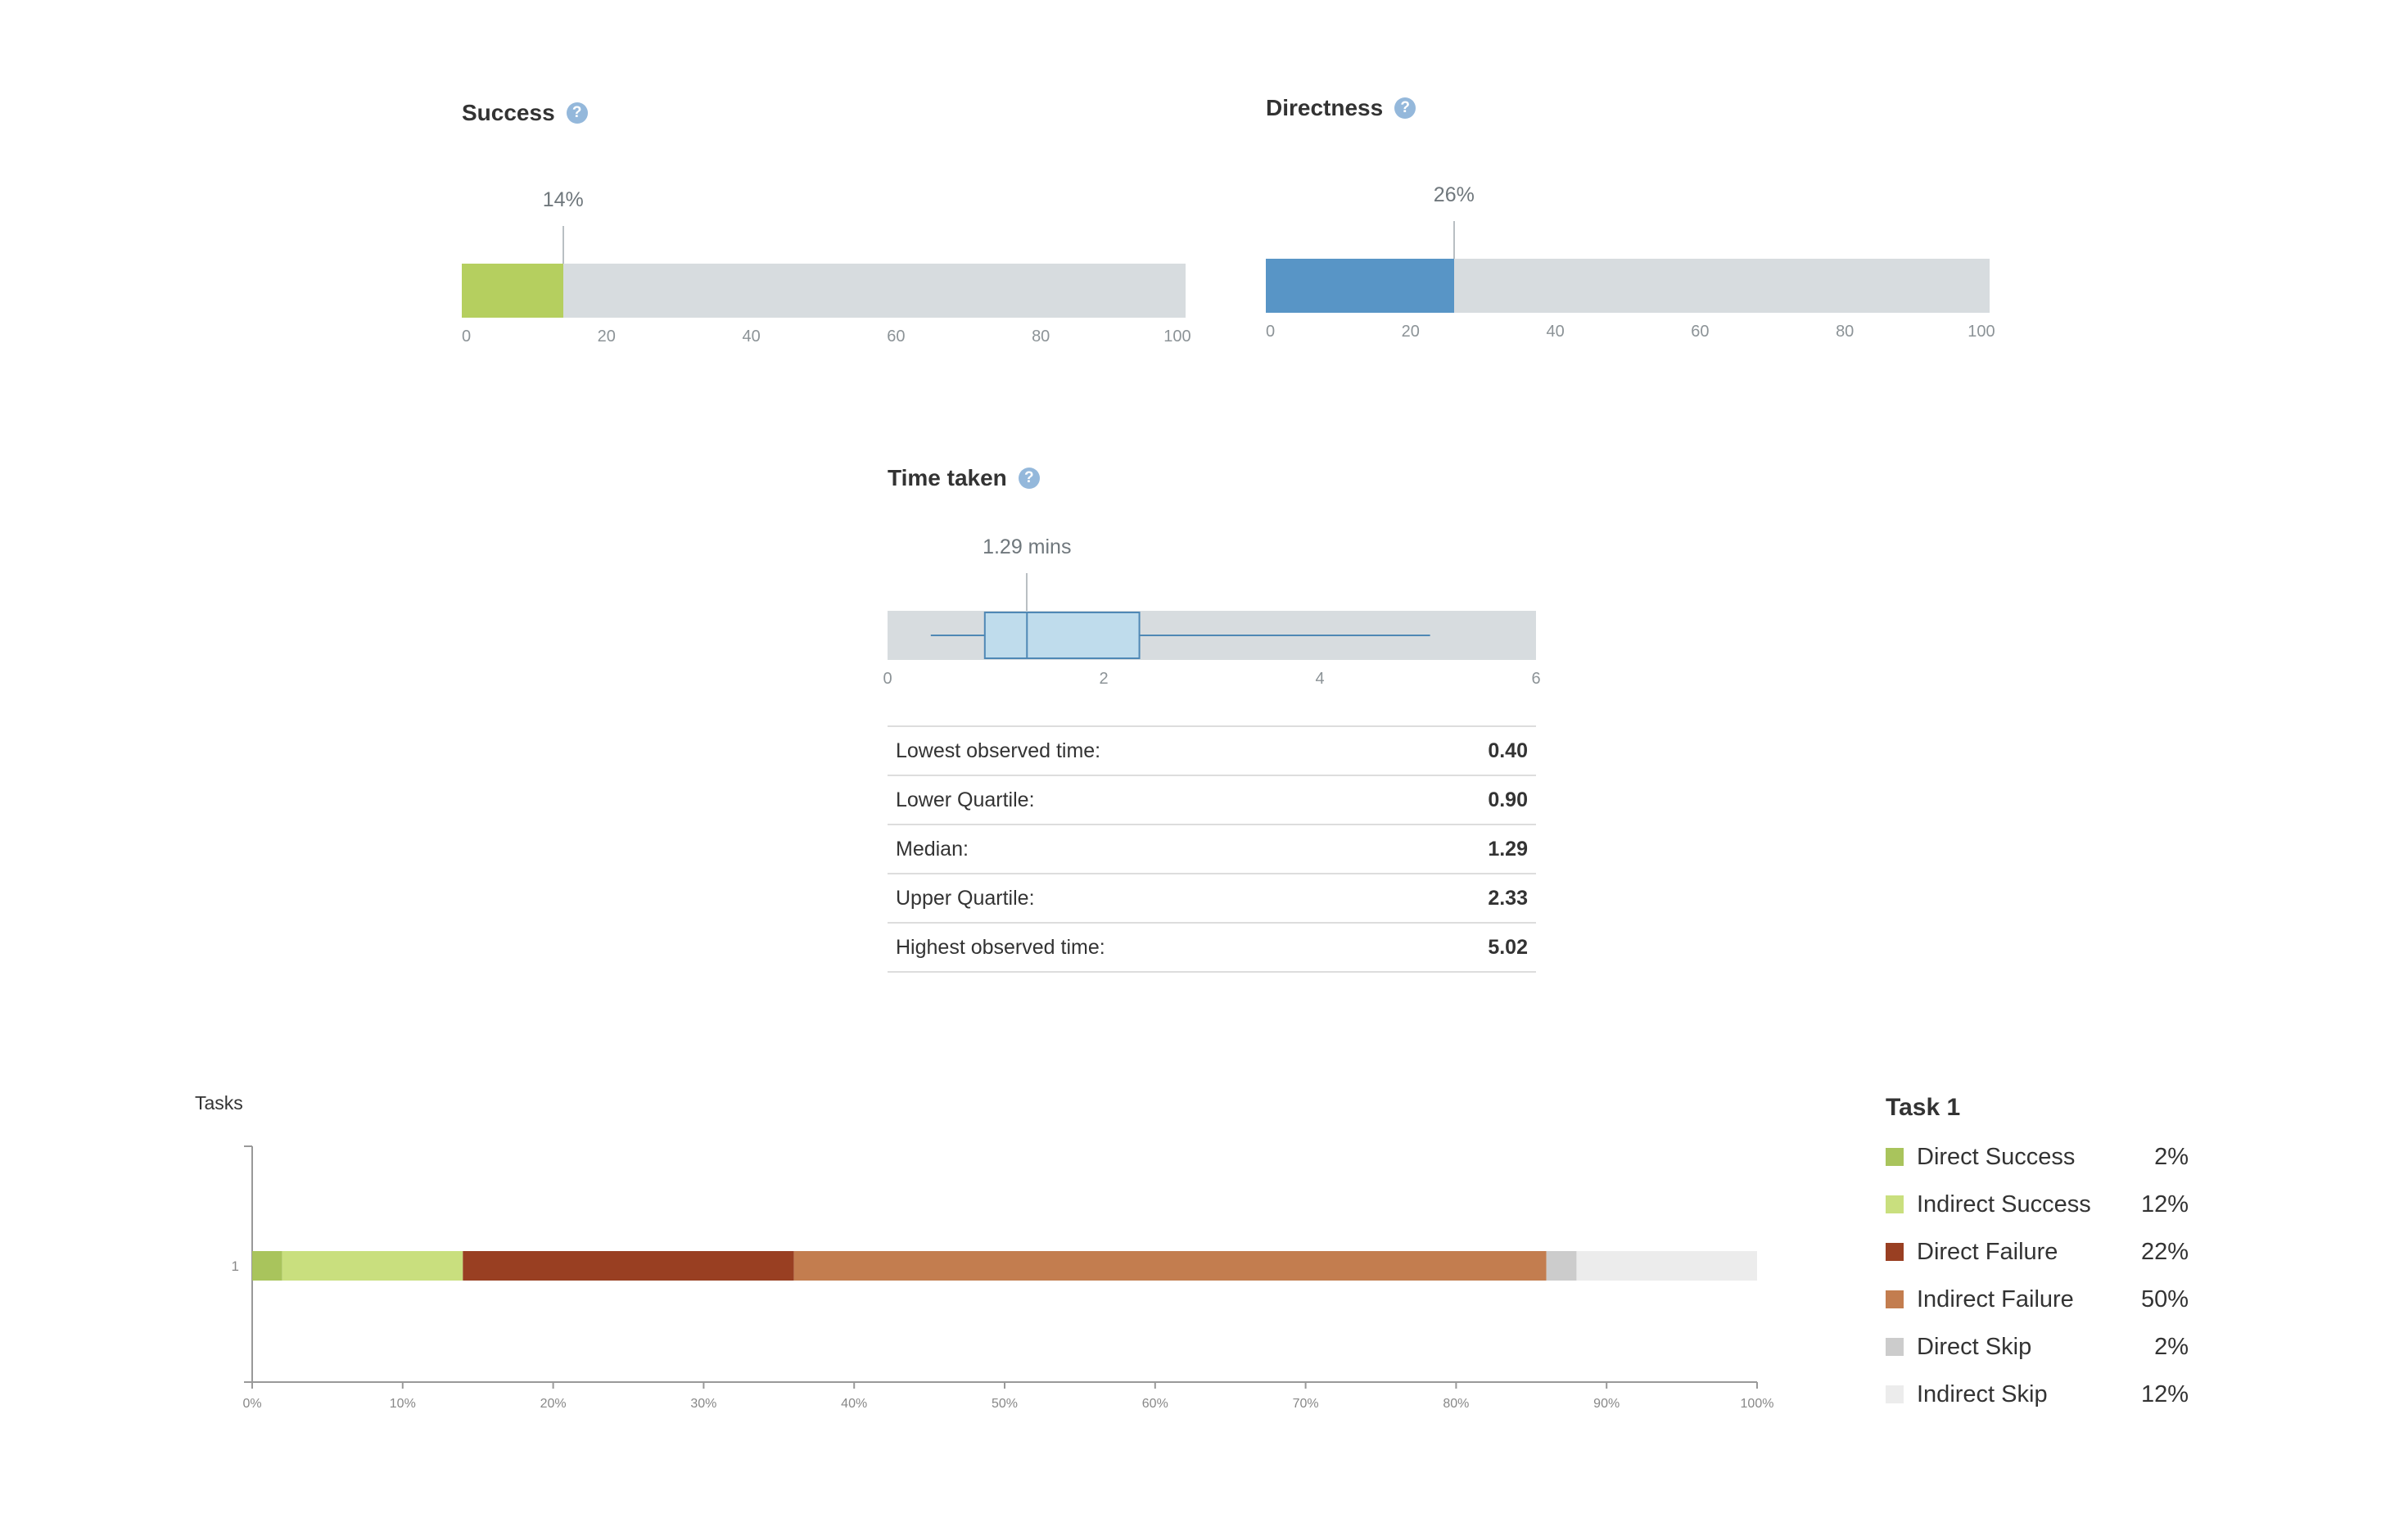  I want to click on tasks-x-tick-label: 40%, so click(854, 1404).